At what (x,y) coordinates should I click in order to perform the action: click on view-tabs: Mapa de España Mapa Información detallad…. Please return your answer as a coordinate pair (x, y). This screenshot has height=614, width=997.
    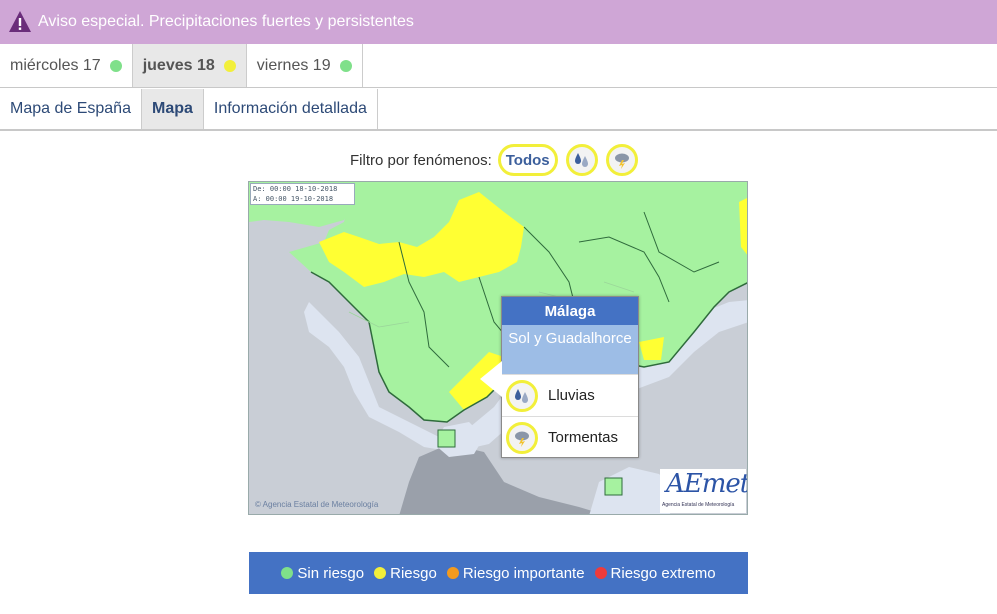
    Looking at the image, I should click on (498, 110).